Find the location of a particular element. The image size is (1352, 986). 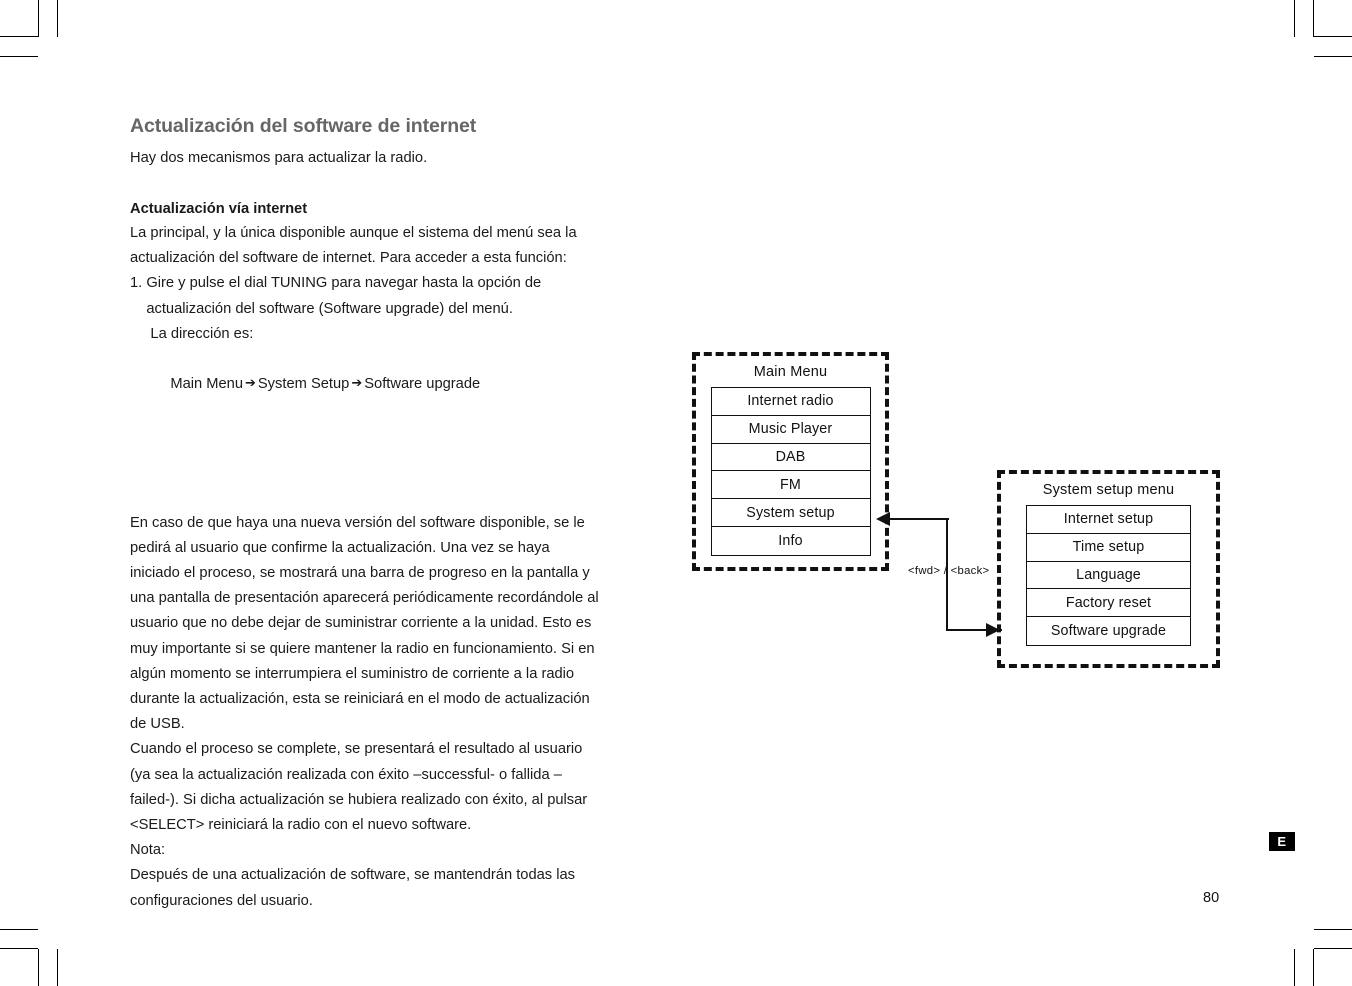

main-menu-item-system-setup: System setup is located at coordinates (790, 513).